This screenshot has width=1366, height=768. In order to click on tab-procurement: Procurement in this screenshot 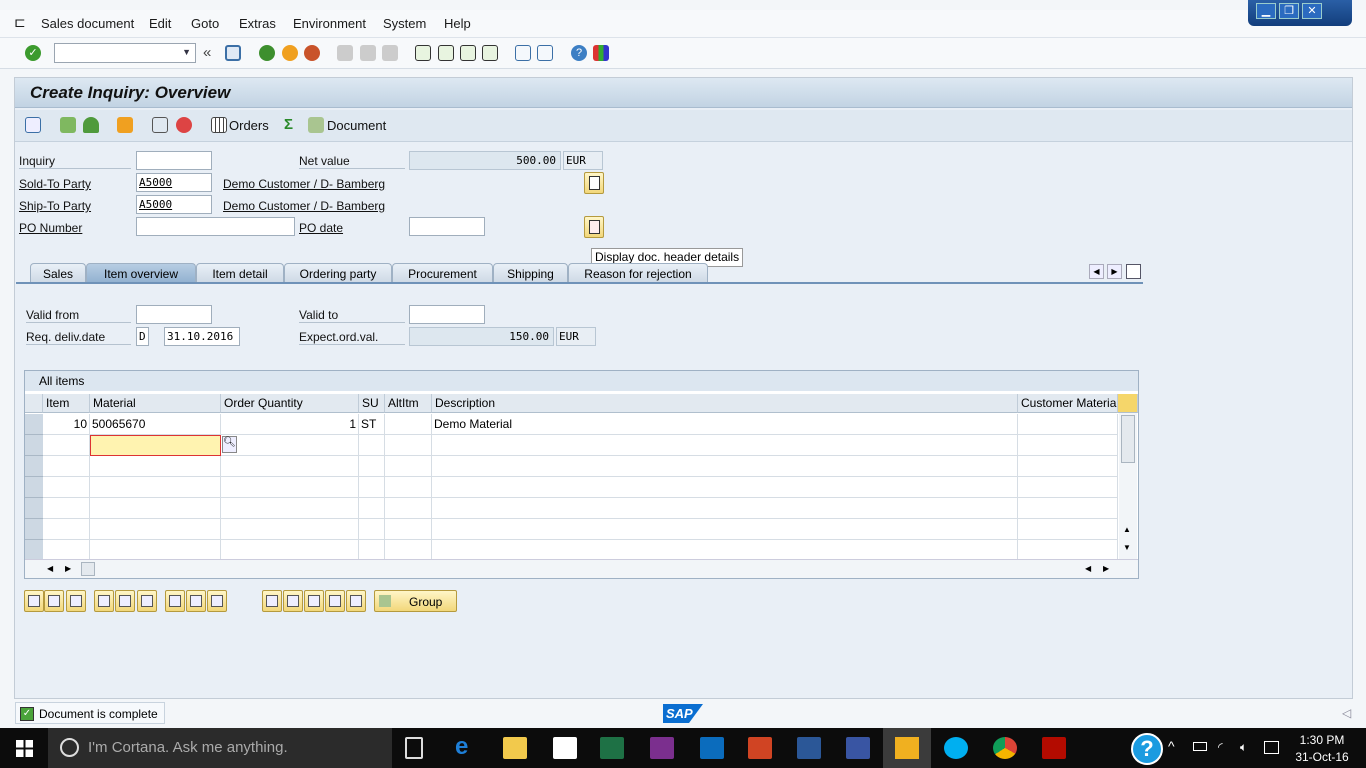, I will do `click(442, 272)`.